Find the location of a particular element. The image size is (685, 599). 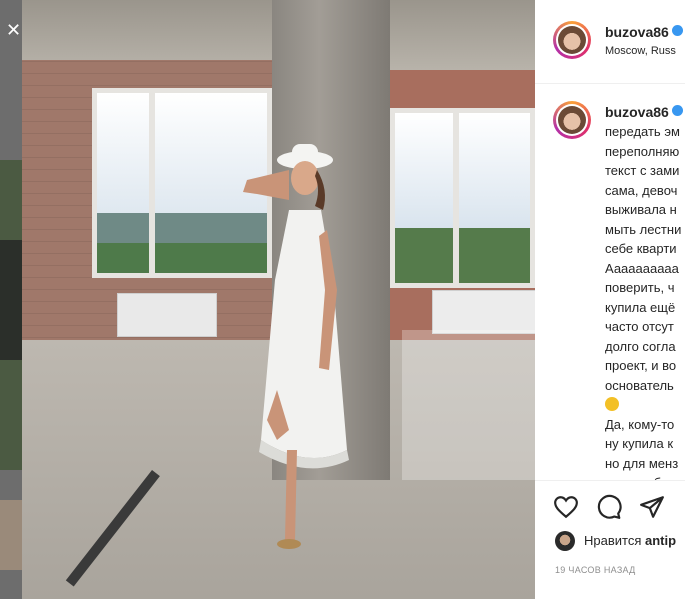

caption-line: поверить, ч is located at coordinates (640, 287).